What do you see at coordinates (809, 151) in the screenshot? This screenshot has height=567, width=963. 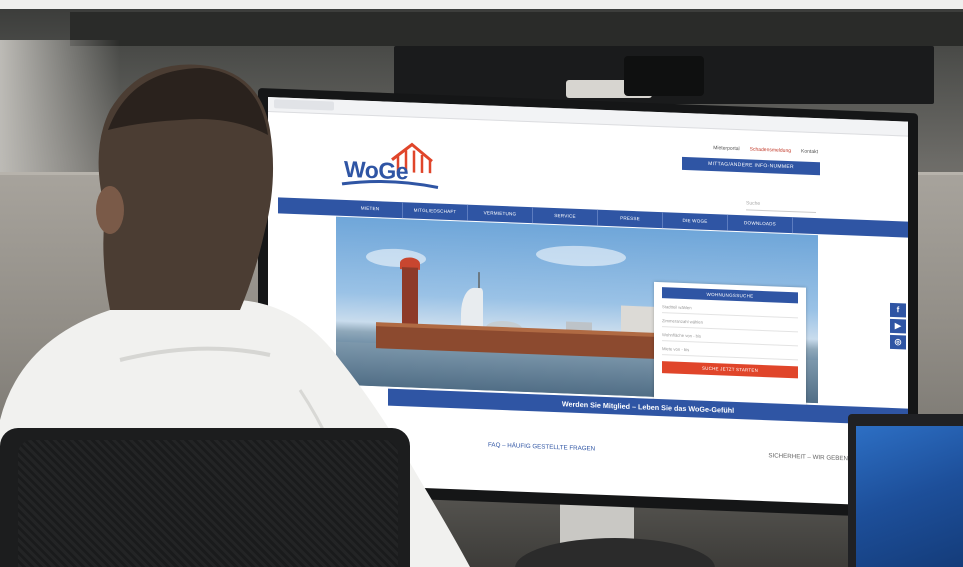 I see `top-link-3: Kontakt` at bounding box center [809, 151].